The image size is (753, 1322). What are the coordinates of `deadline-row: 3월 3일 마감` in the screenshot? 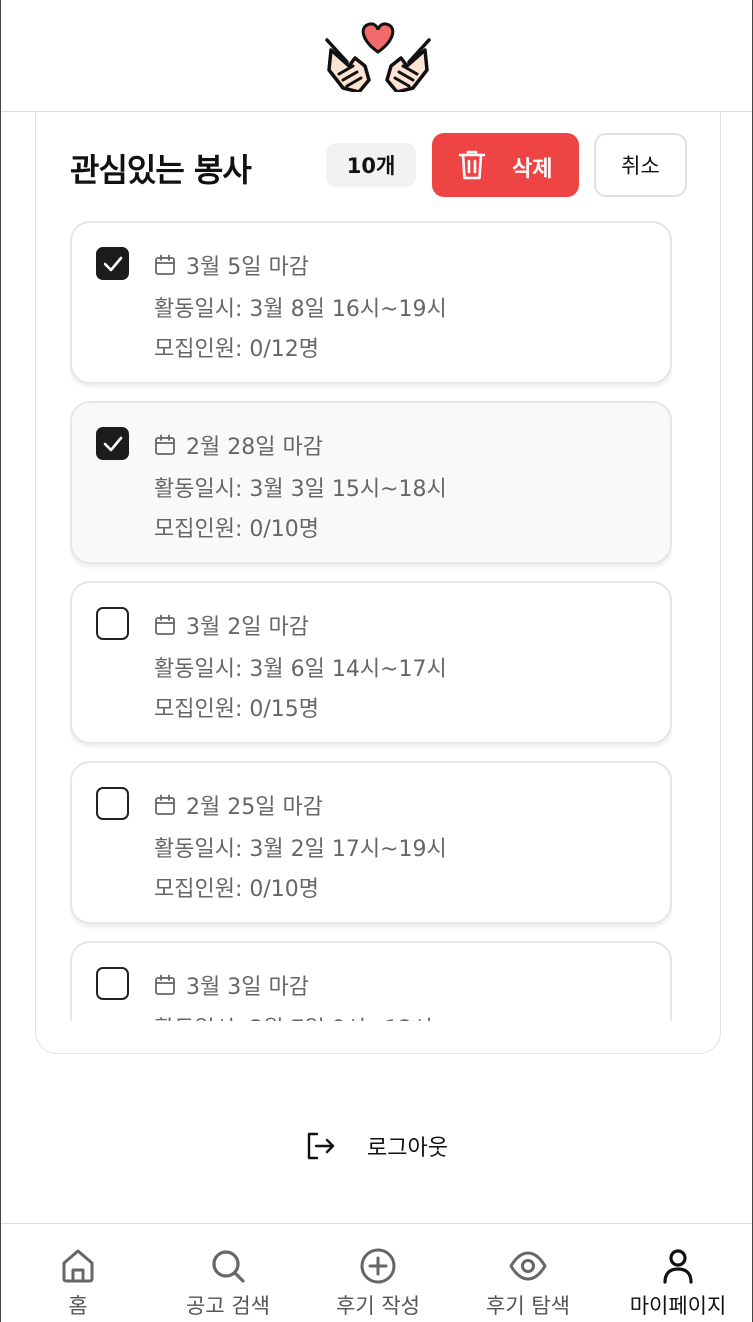 It's located at (231, 985).